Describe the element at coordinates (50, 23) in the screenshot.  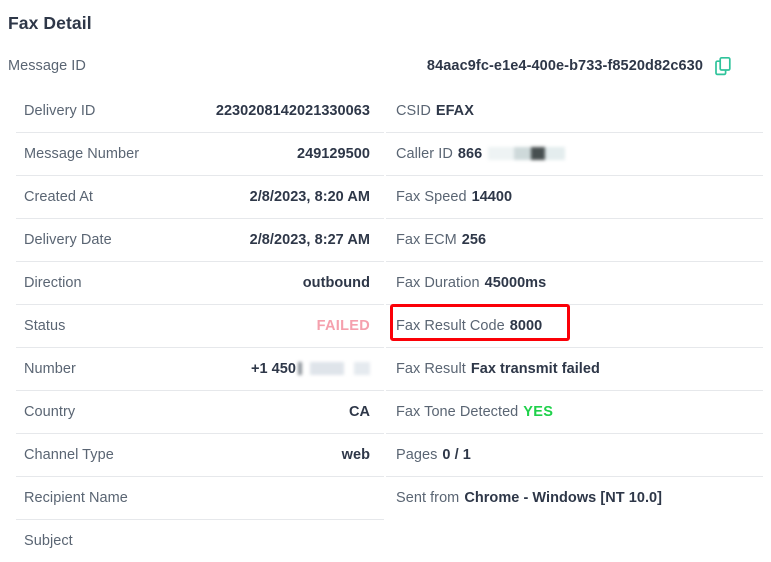
I see `page-title: Fax Detail` at that location.